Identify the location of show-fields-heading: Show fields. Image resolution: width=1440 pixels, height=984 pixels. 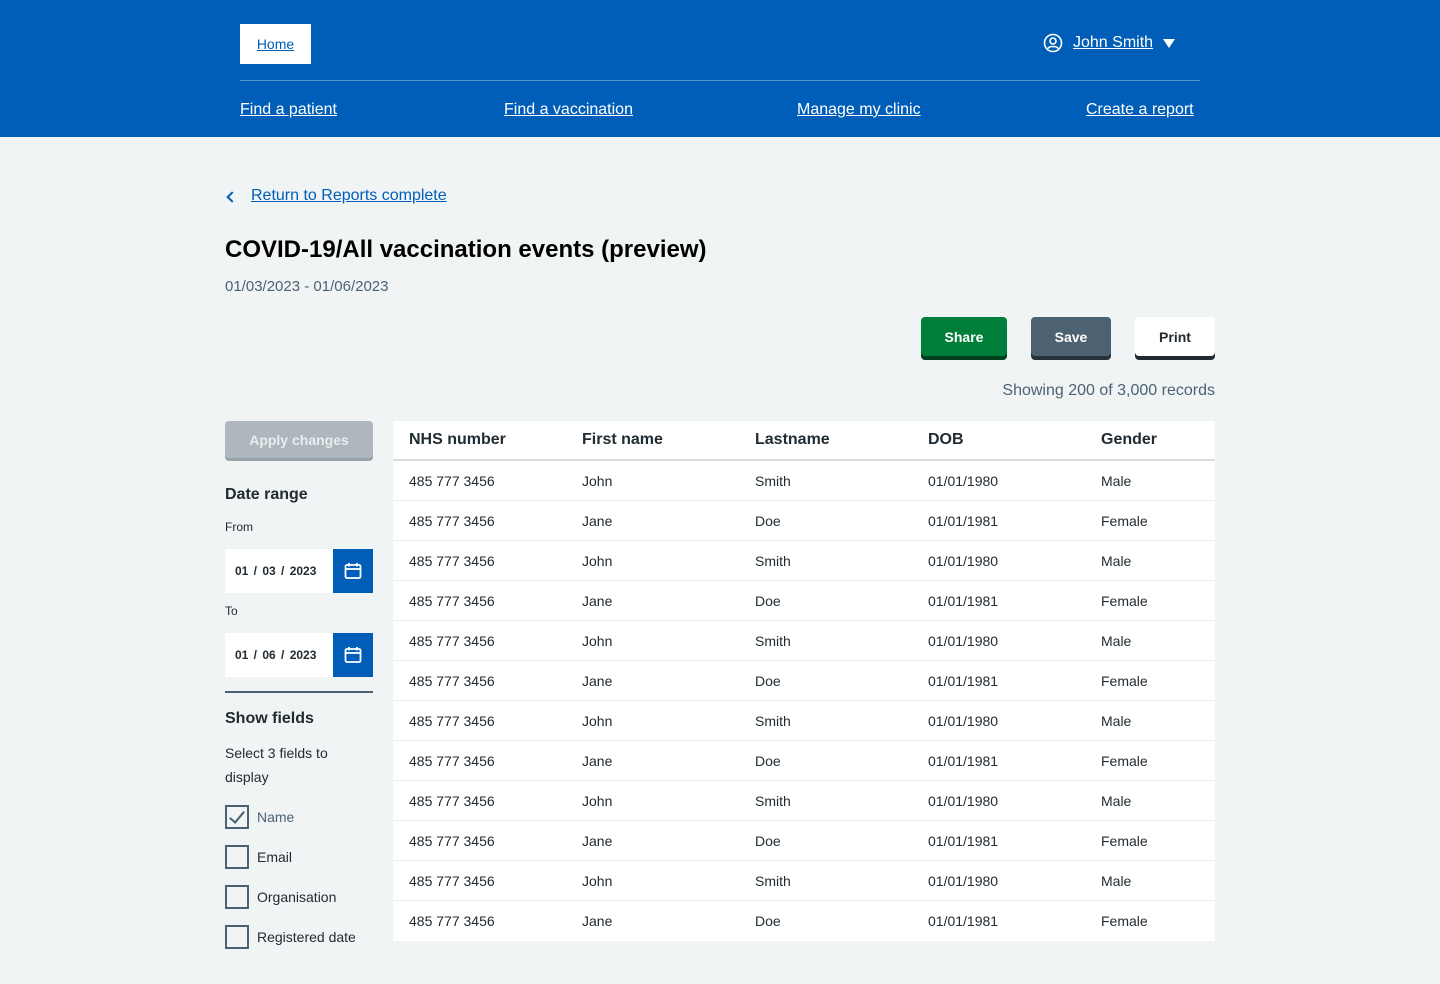
(269, 718).